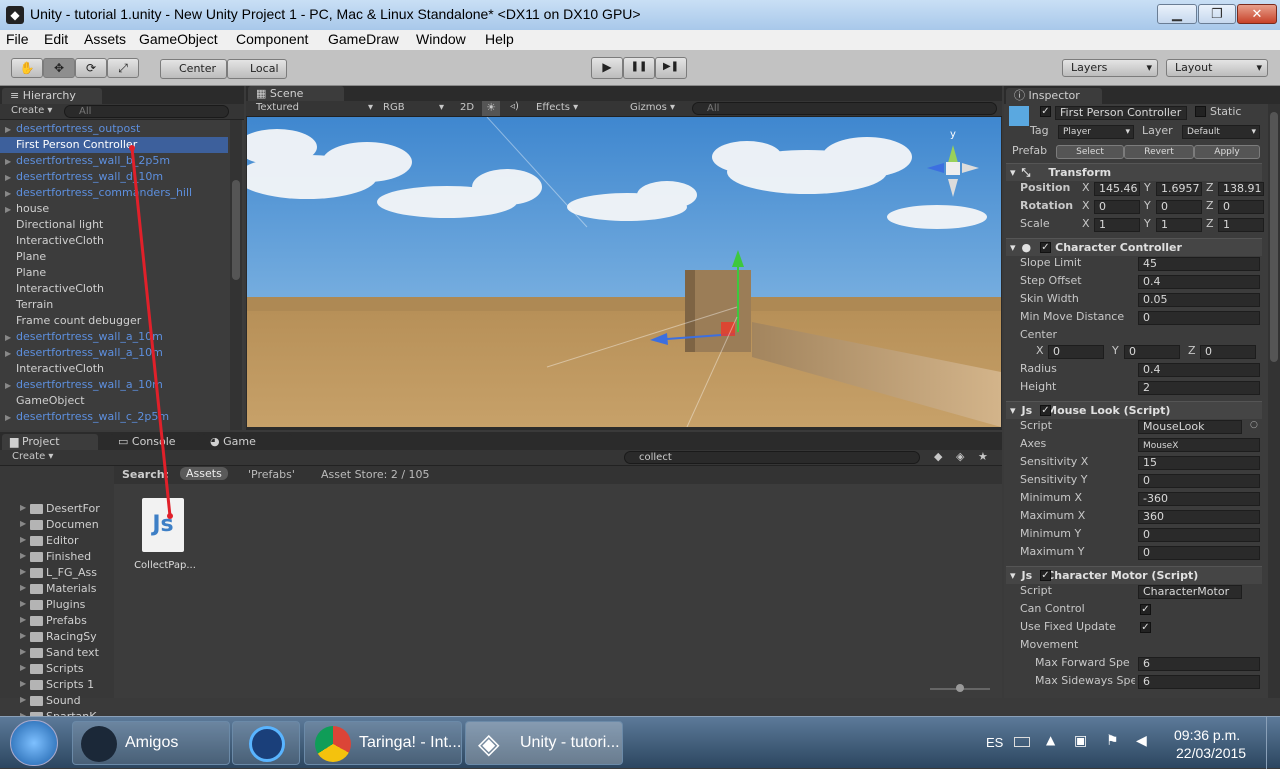 Image resolution: width=1280 pixels, height=769 pixels. What do you see at coordinates (1199, 517) in the screenshot?
I see `ml-field-value: 360` at bounding box center [1199, 517].